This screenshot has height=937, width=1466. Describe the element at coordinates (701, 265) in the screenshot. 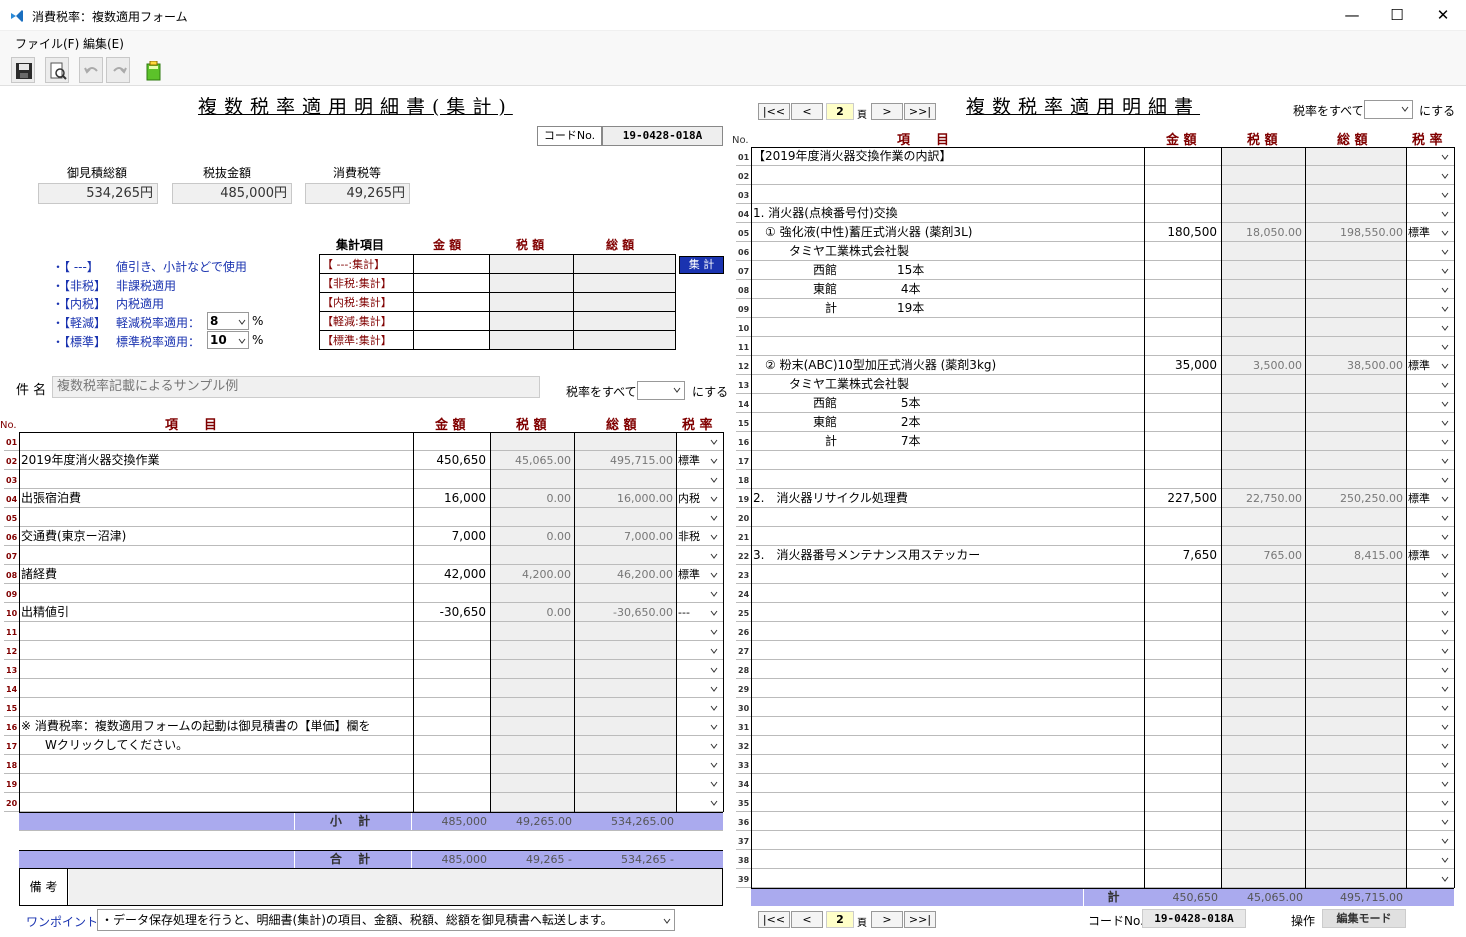

I see `summarize-button: 集 計` at that location.